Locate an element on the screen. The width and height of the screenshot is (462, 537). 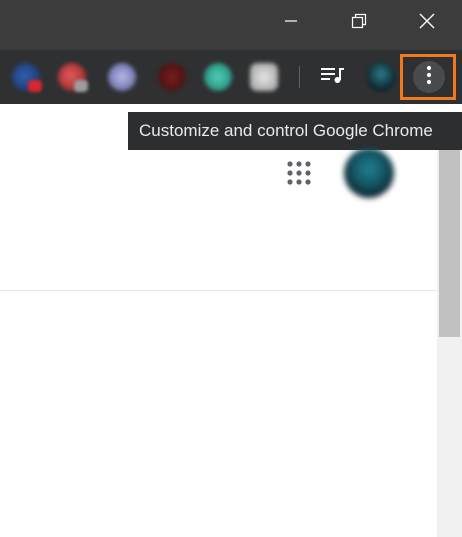
window-titlebar is located at coordinates (231, 25).